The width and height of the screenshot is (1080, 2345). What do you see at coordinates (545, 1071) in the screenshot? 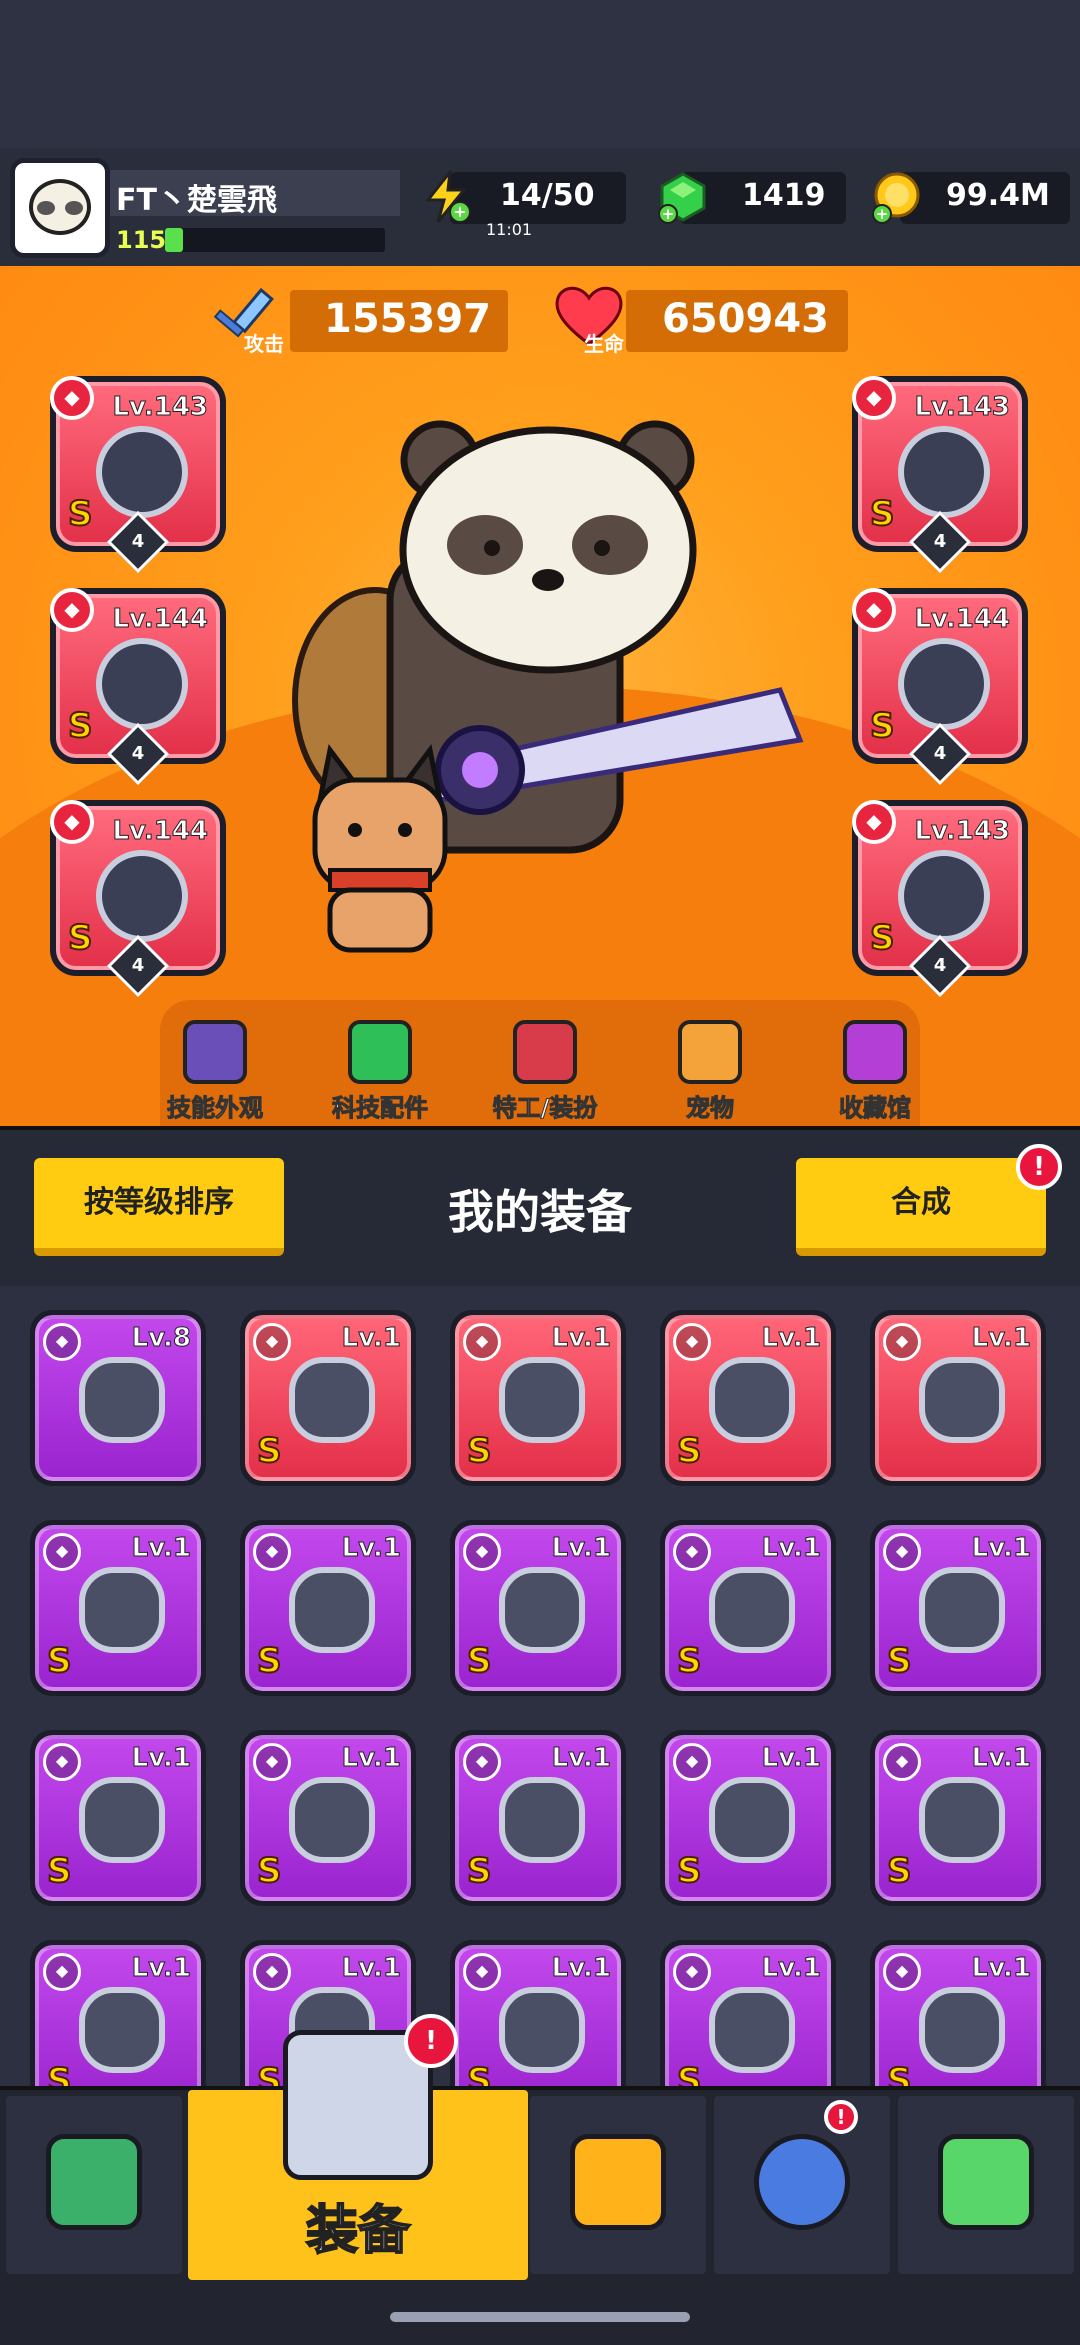
I see `tab-agent: 特工/装扮` at bounding box center [545, 1071].